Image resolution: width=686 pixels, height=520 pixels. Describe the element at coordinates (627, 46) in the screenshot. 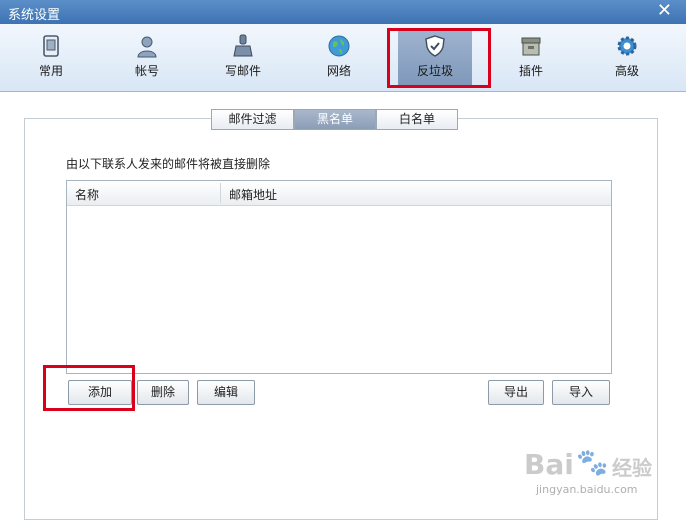

I see `gear-icon` at that location.